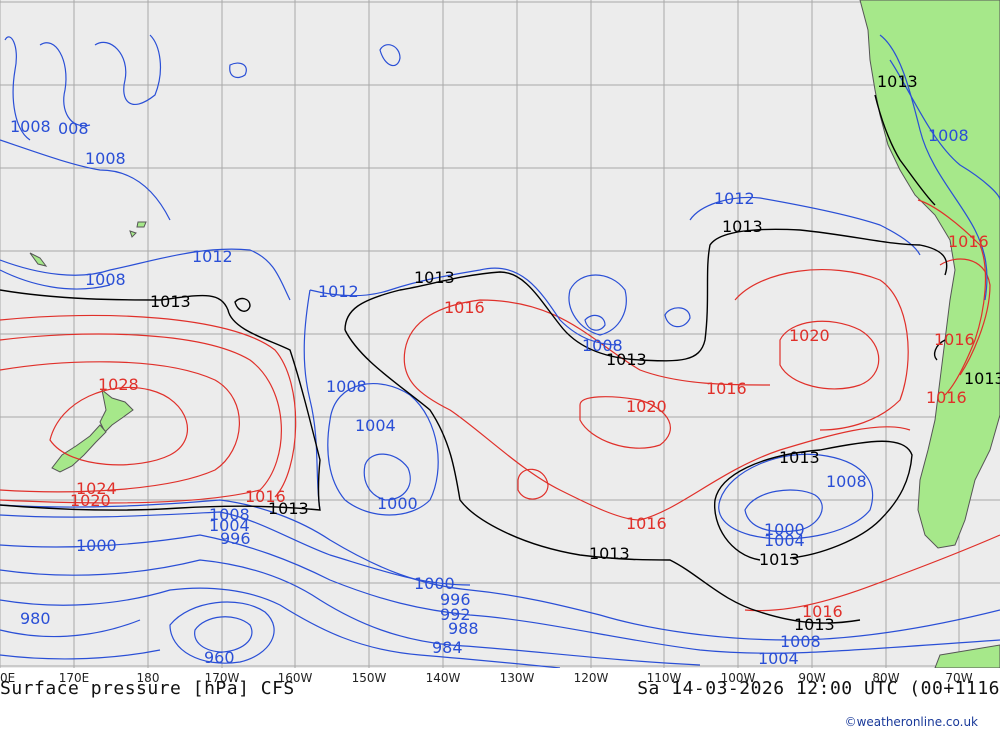  What do you see at coordinates (591, 678) in the screenshot?
I see `lon-tick: 120W` at bounding box center [591, 678].